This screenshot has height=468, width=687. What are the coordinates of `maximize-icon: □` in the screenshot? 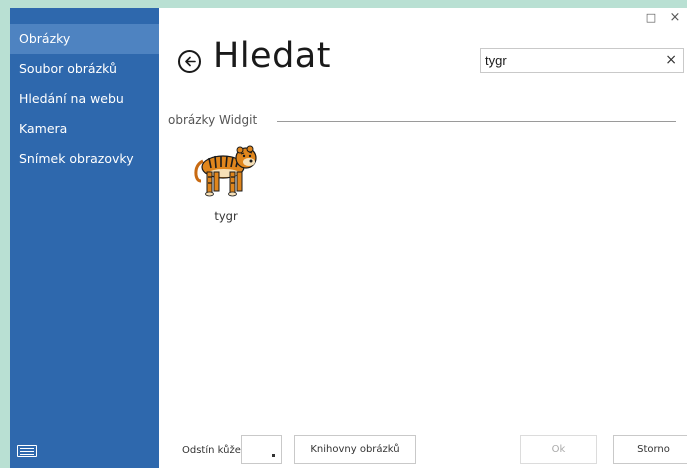 It's located at (651, 18).